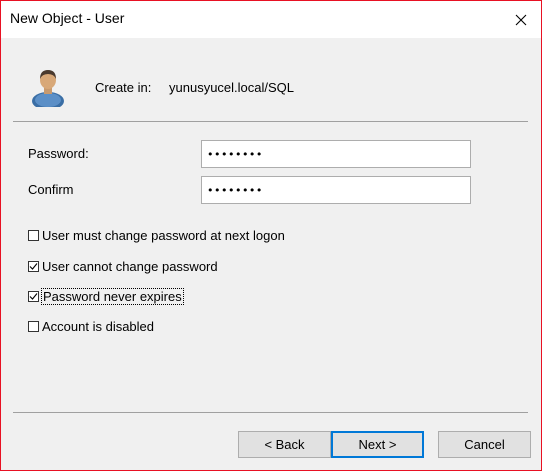  I want to click on title-bar: New Object - User, so click(271, 19).